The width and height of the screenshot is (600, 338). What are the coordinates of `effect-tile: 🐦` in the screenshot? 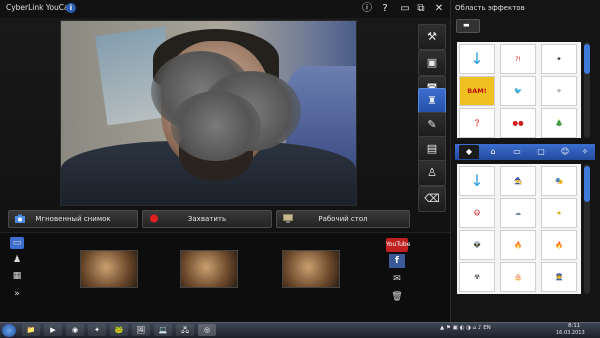 It's located at (518, 91).